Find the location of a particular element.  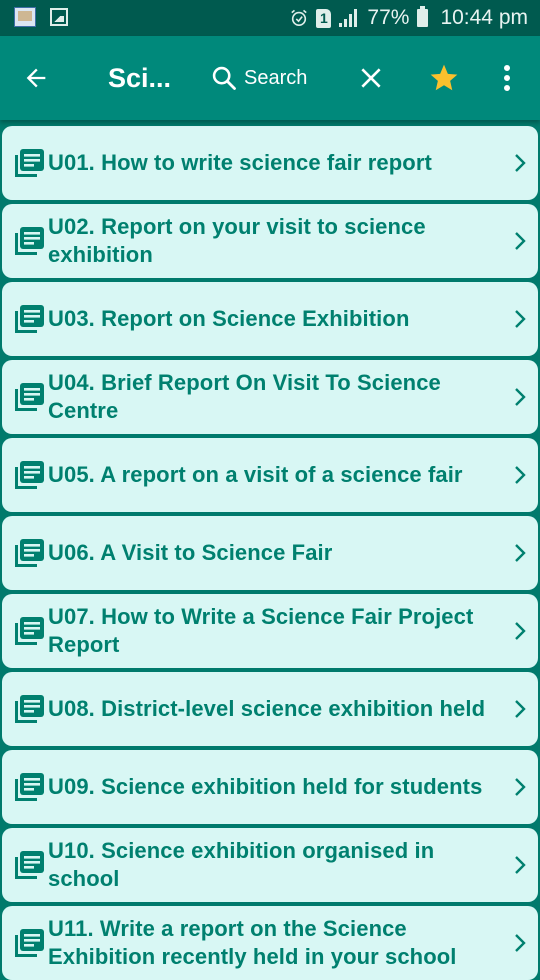

app-toolbar: Sci... Search is located at coordinates (270, 78).